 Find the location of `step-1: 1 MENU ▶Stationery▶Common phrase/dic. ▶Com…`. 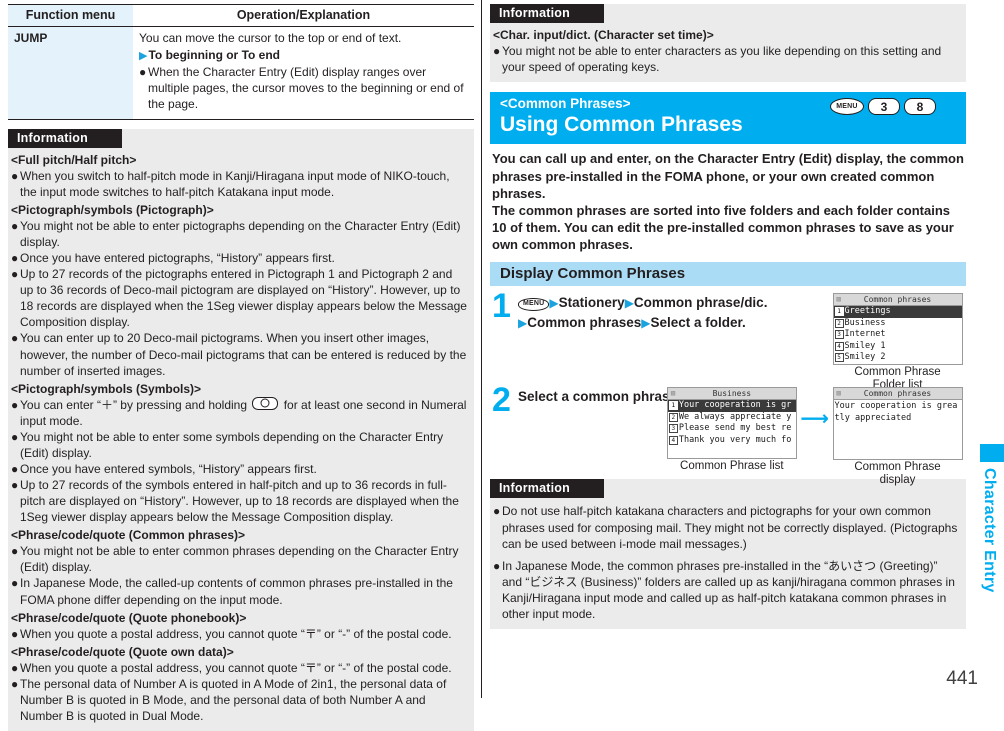

step-1: 1 MENU ▶Stationery▶Common phrase/dic. ▶Com… is located at coordinates (728, 340).